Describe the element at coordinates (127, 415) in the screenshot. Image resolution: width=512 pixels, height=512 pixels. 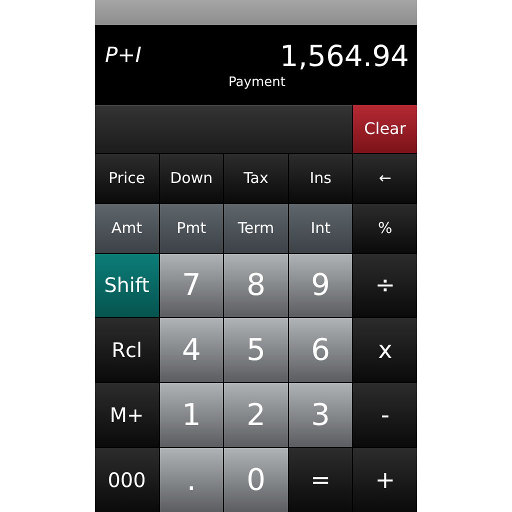
I see `function-key: M+` at that location.